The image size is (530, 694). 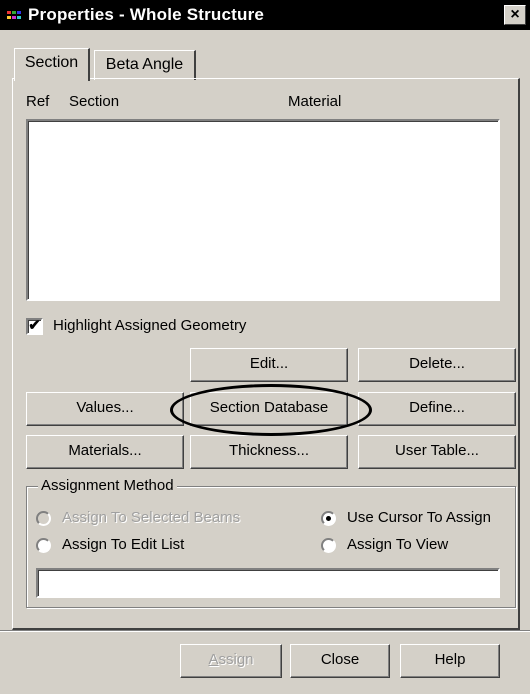 I want to click on close-icon: ×, so click(x=515, y=14).